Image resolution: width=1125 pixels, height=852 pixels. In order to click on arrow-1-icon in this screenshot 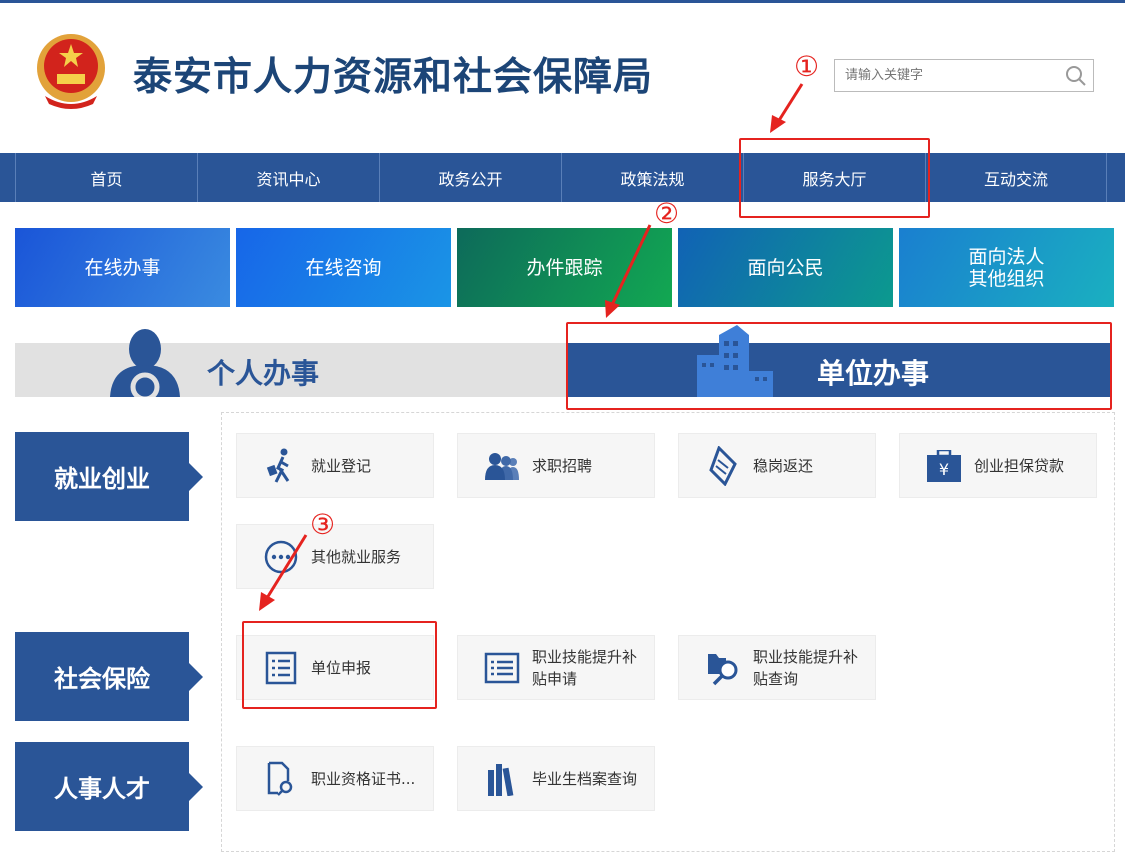, I will do `click(790, 103)`.